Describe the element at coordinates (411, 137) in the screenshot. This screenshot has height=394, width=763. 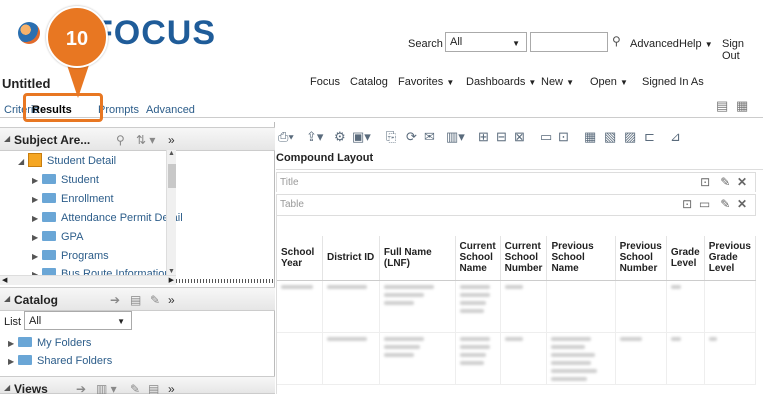
I see `refresh-icon: ⟳` at that location.